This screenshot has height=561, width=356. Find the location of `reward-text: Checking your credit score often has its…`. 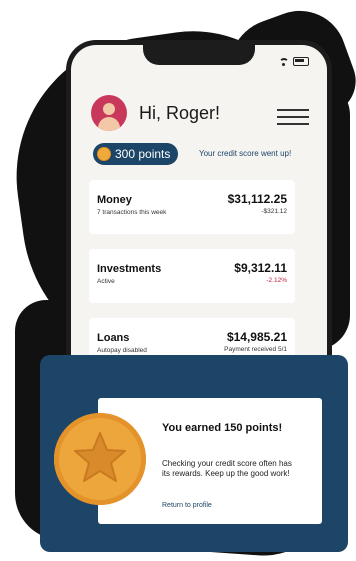

reward-text: Checking your credit score often has its… is located at coordinates (227, 468).